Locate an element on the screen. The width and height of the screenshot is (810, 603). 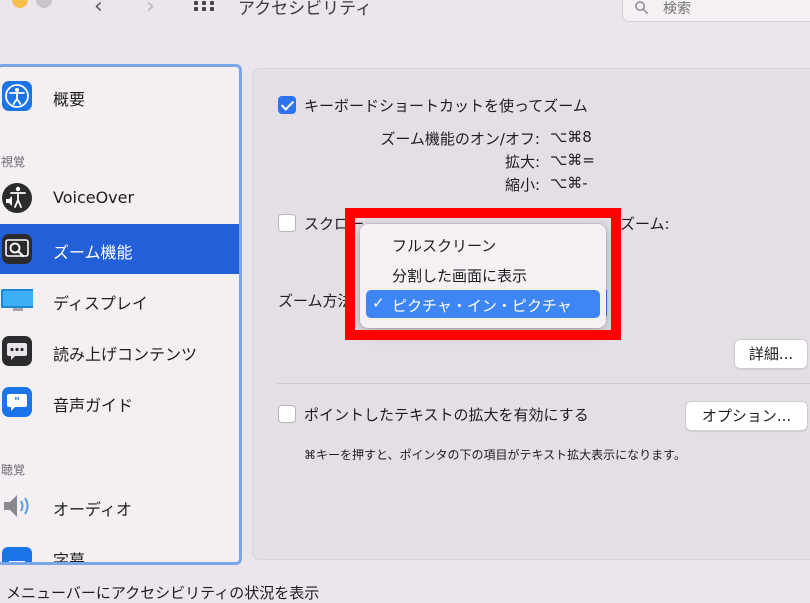
display-icon is located at coordinates (17, 300).